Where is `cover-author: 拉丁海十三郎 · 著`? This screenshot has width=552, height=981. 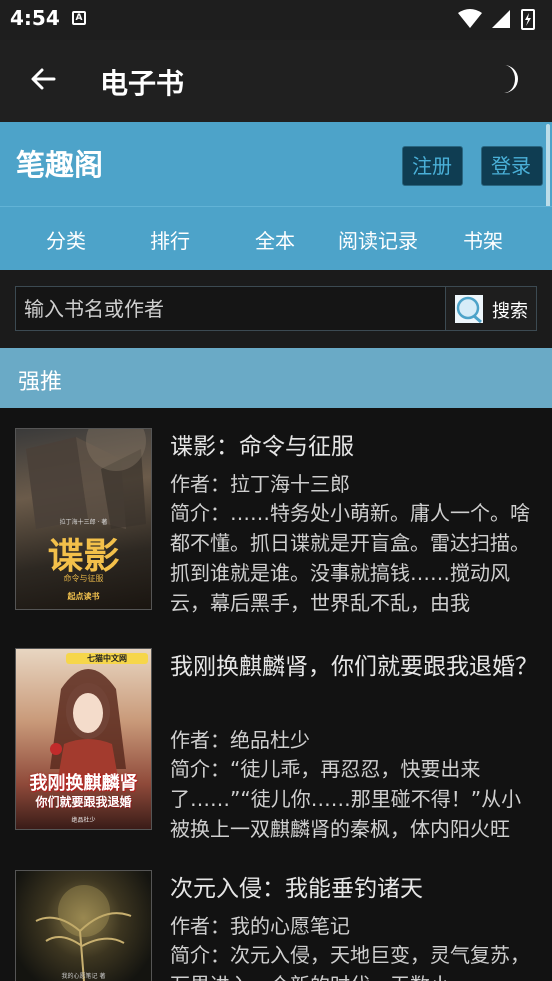
cover-author: 拉丁海十三郎 · 著 is located at coordinates (83, 522).